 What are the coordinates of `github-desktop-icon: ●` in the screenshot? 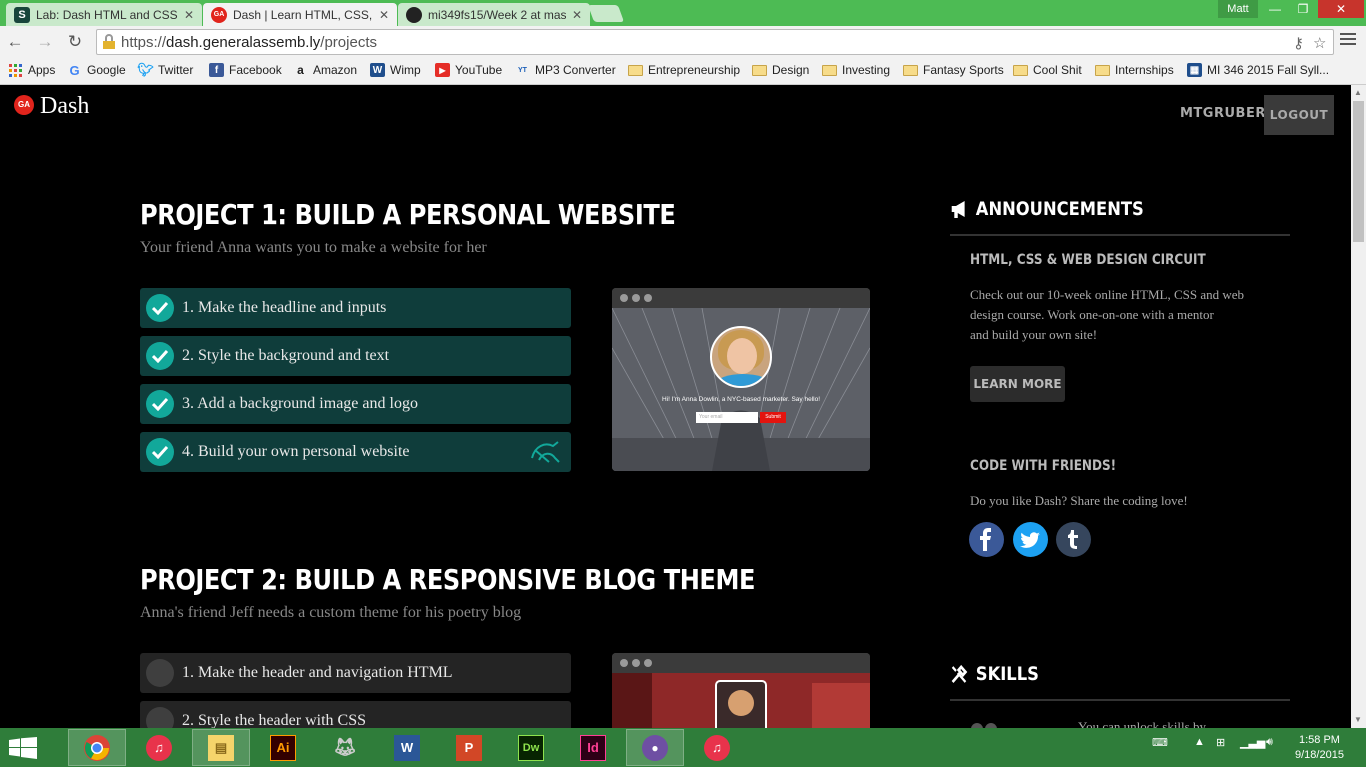 It's located at (655, 747).